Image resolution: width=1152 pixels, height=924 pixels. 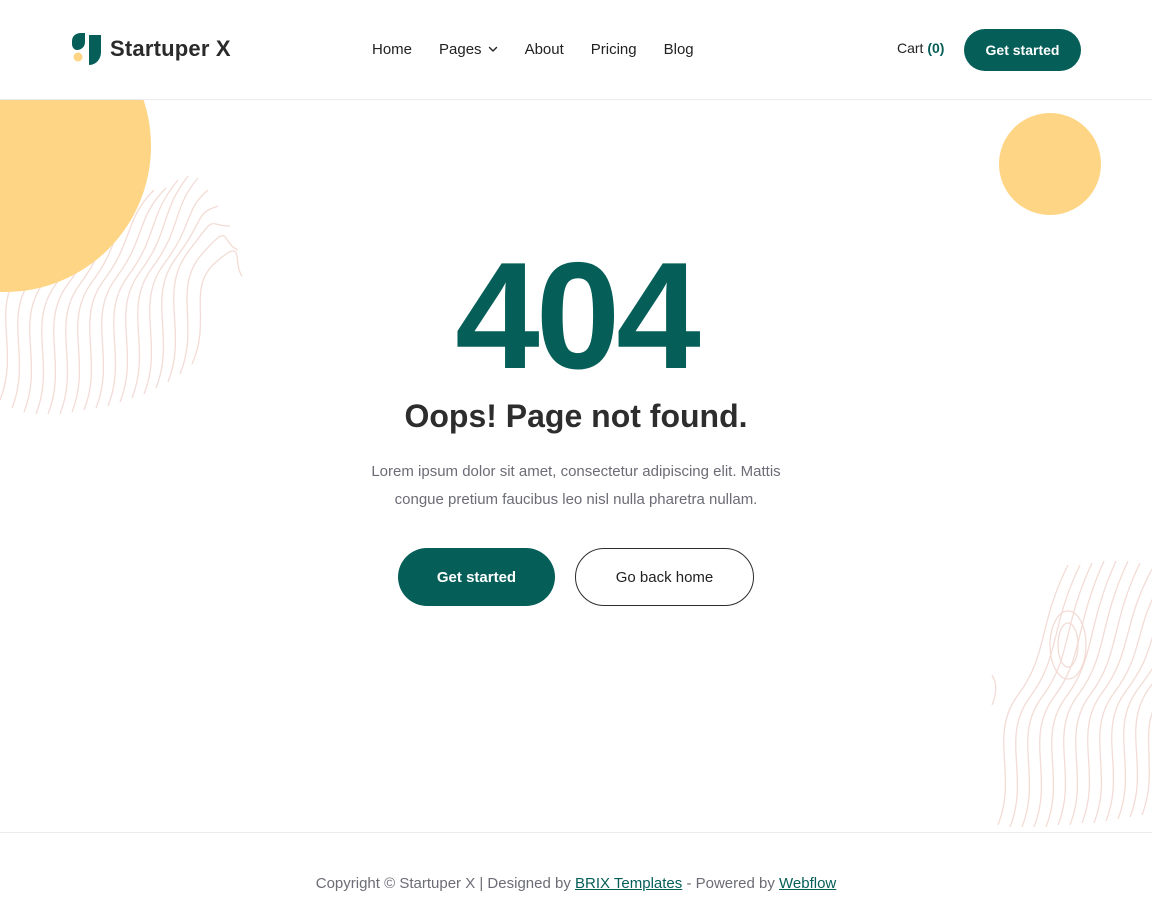 I want to click on yellow-circle-small-decoration, so click(x=1050, y=164).